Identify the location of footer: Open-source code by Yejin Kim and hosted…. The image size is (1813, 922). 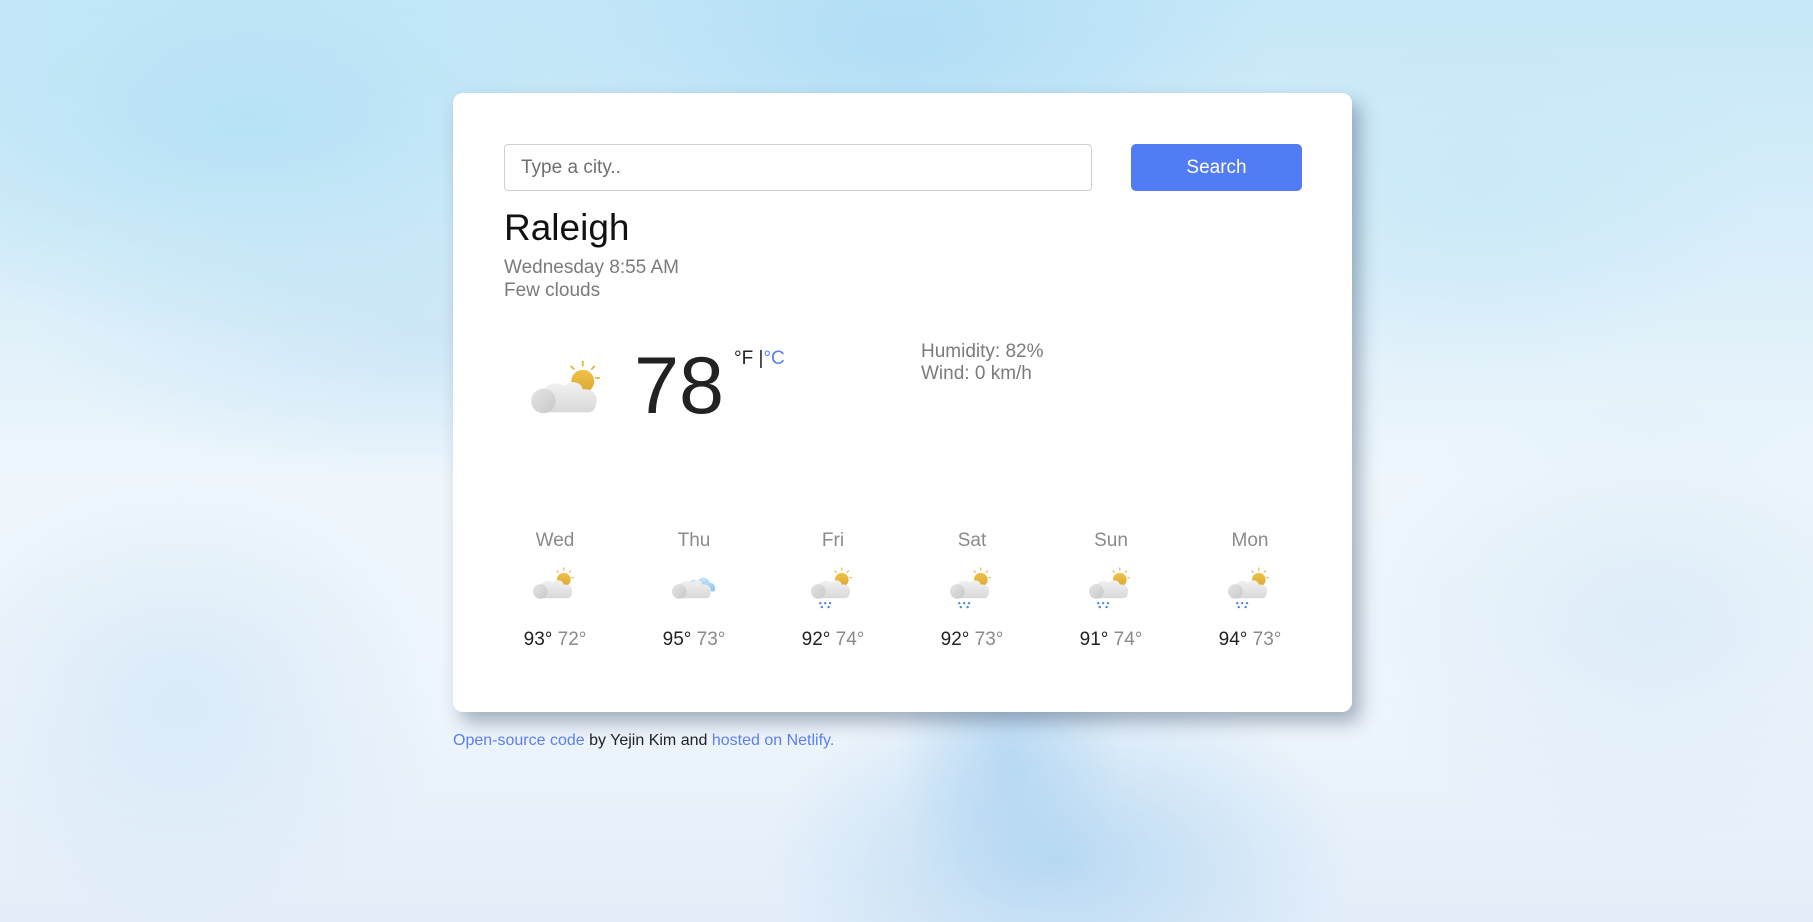
(643, 741).